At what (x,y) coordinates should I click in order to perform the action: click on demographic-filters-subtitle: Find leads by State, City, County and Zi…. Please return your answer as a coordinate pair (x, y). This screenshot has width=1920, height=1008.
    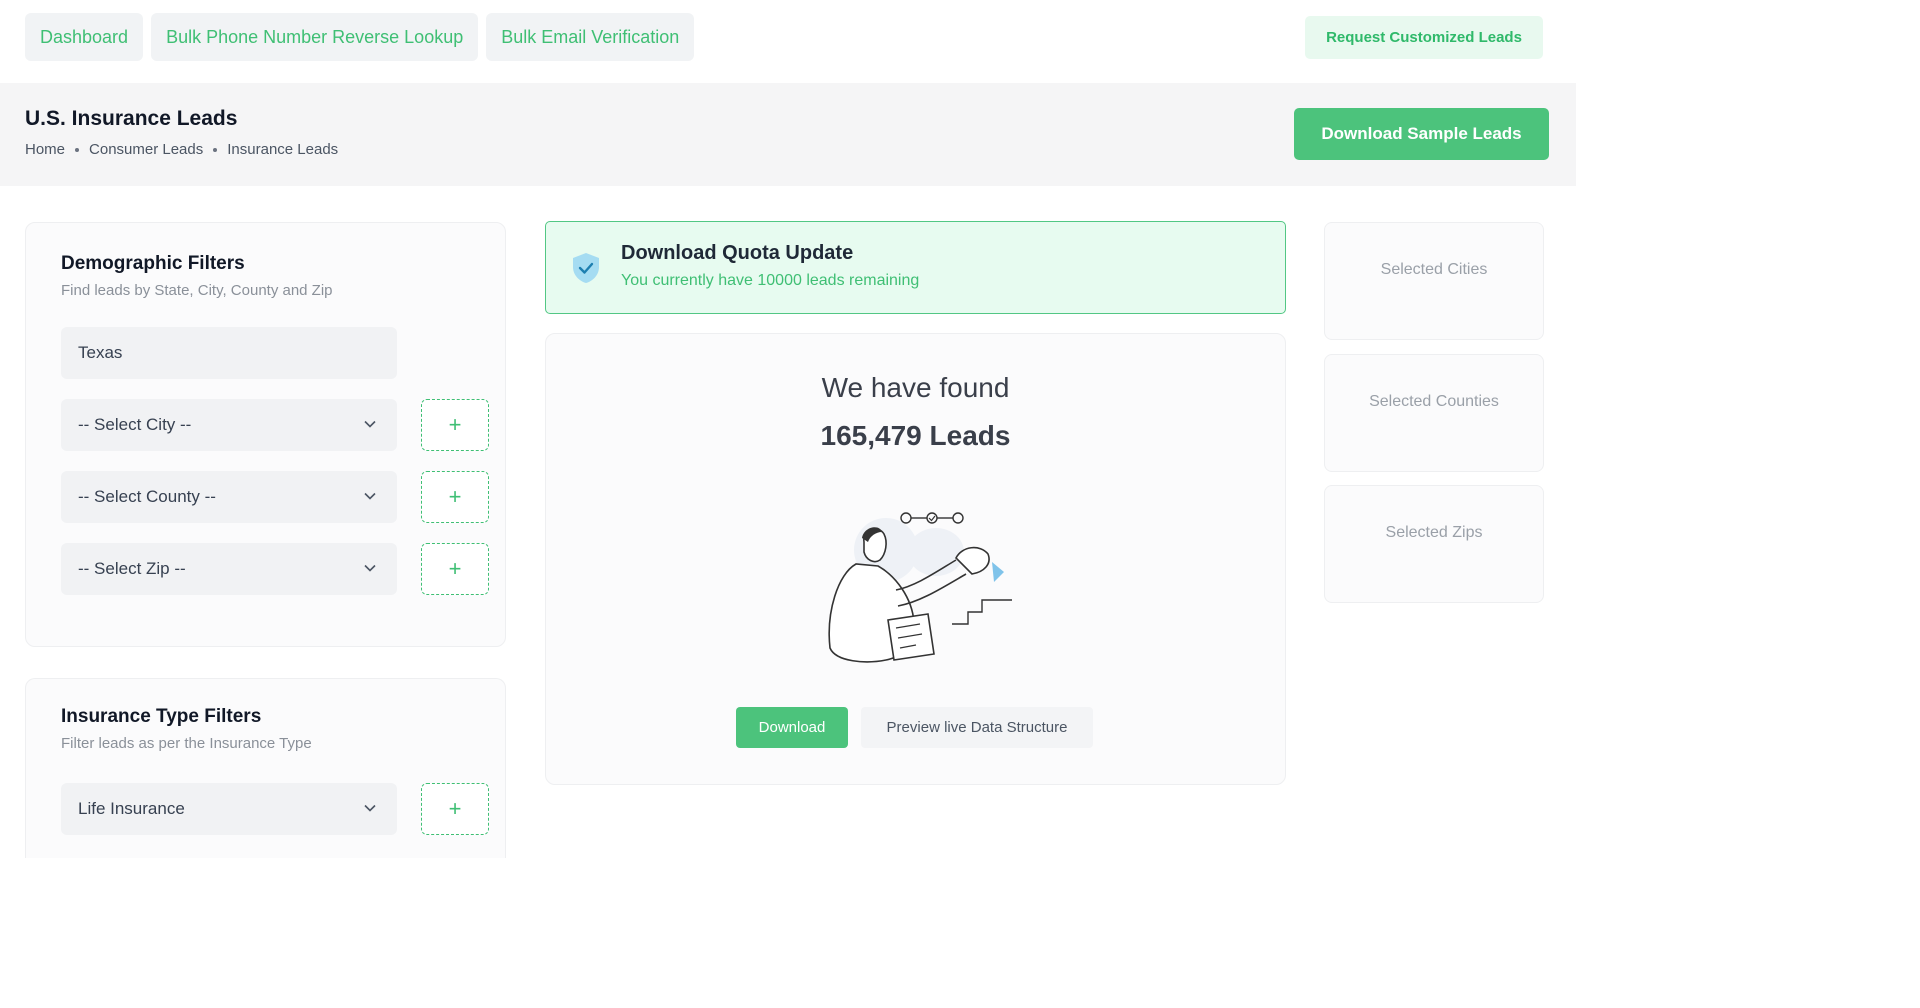
    Looking at the image, I should click on (197, 290).